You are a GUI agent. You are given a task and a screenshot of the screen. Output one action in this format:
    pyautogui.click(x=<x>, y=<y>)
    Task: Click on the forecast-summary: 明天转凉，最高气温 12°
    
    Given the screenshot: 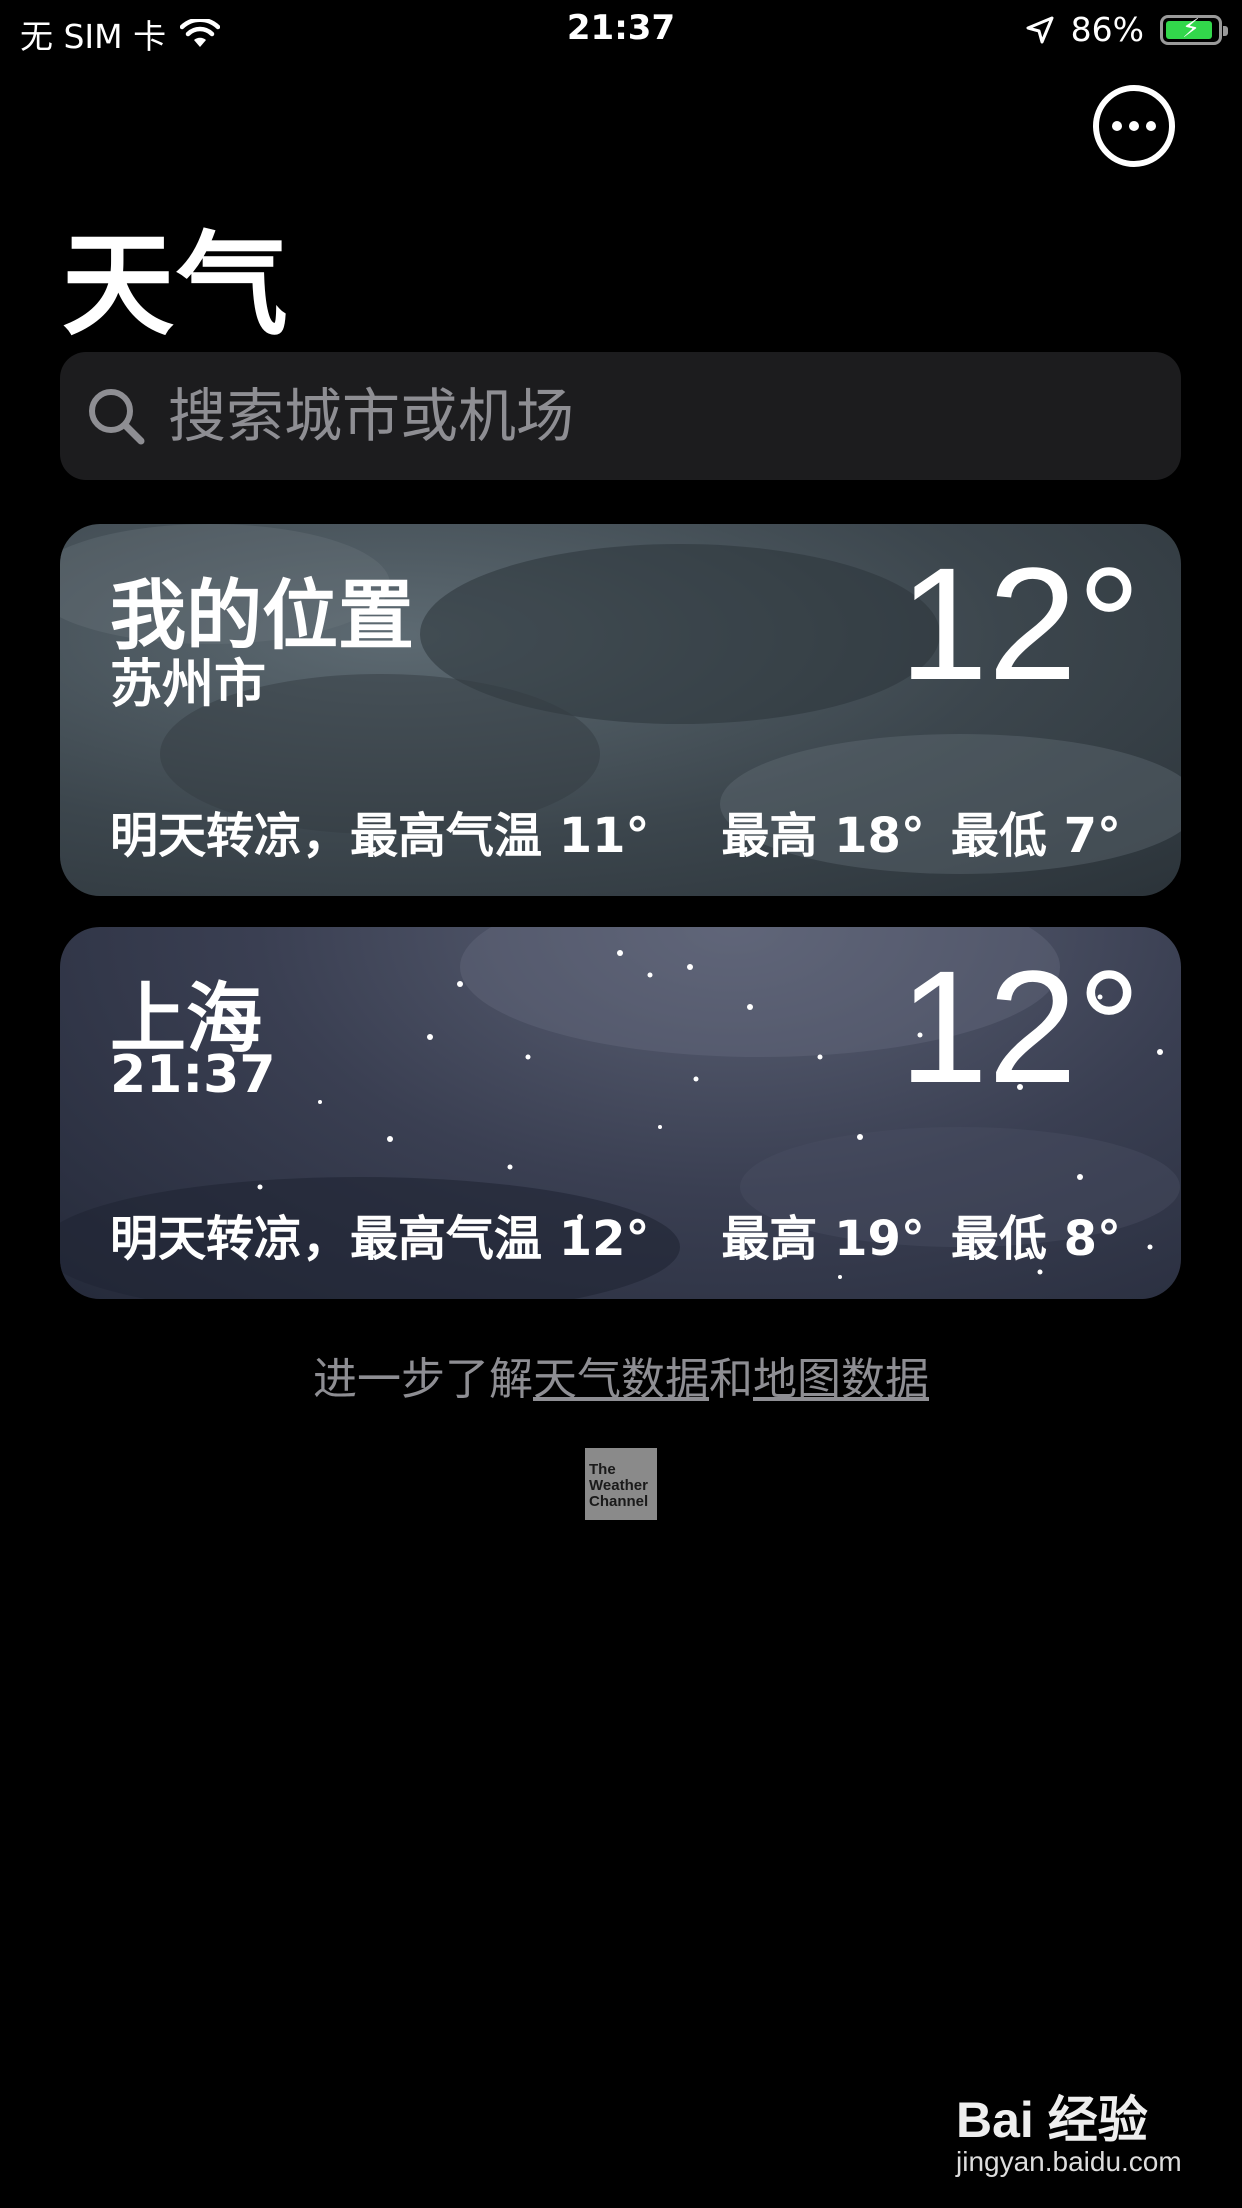 What is the action you would take?
    pyautogui.click(x=380, y=1239)
    